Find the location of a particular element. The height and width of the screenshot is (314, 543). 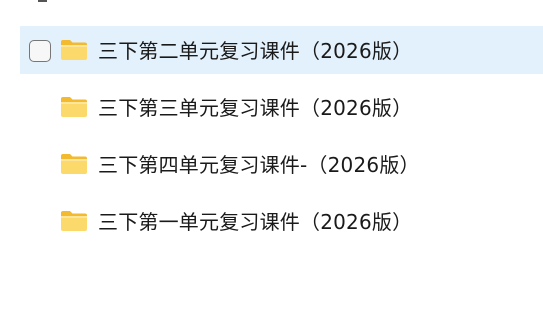

folder-name: 三下第四单元复习课件-（2026版） is located at coordinates (259, 165).